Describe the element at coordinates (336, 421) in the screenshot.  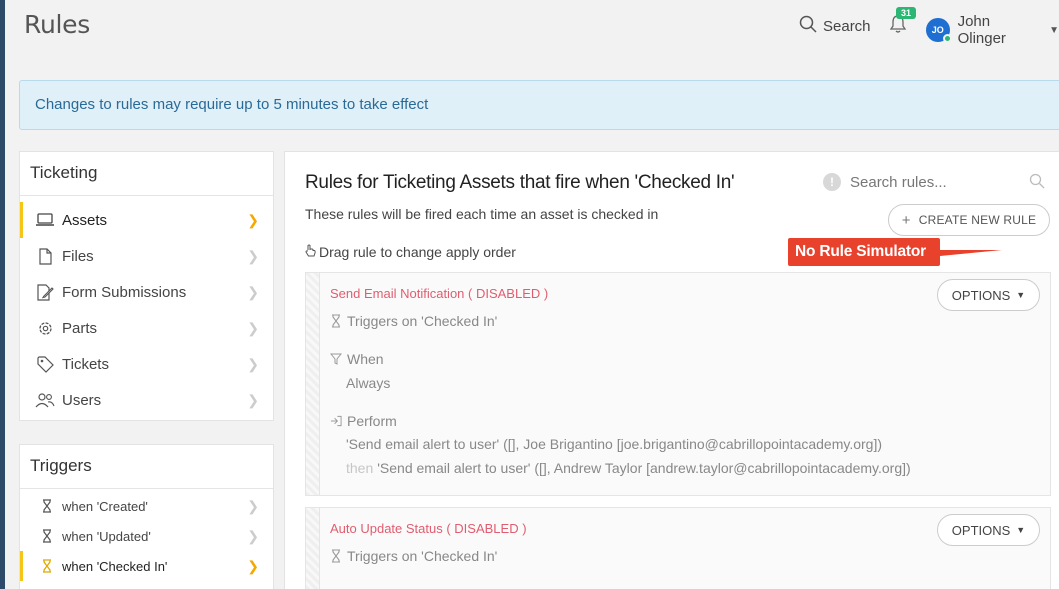
I see `sign-in-icon` at that location.